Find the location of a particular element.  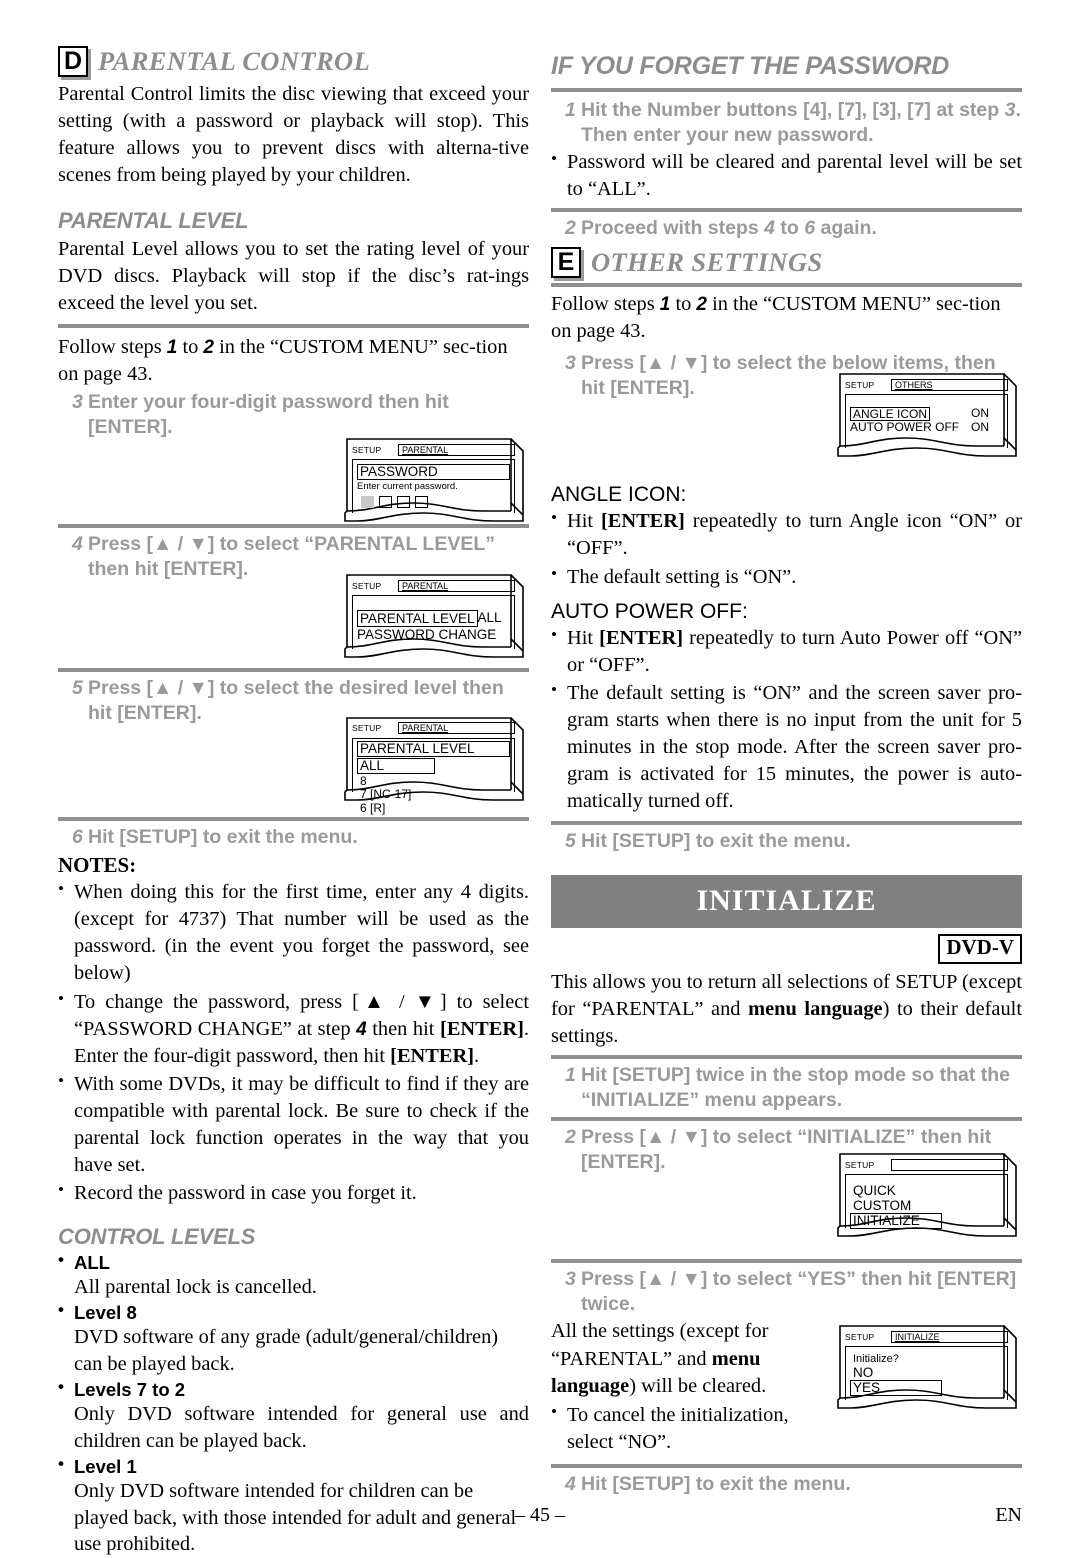

confirm-option-no: NO is located at coordinates (926, 1372).